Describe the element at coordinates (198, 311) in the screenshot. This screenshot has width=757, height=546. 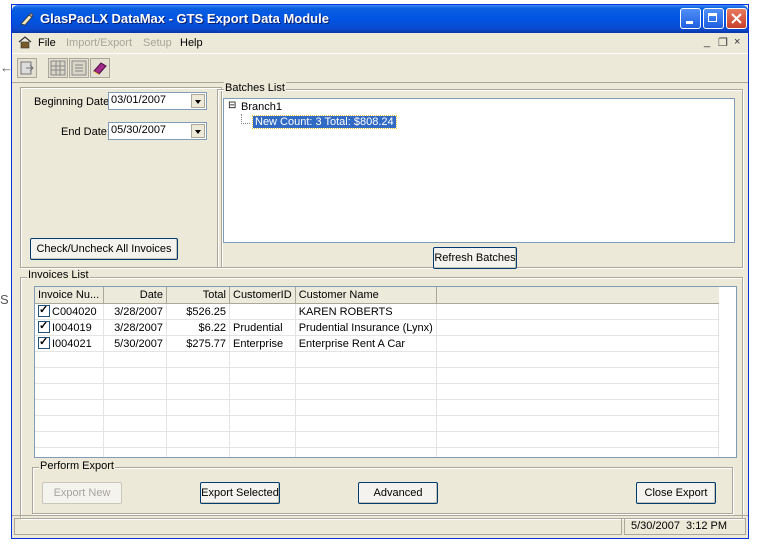
I see `invoice-total: $526.25` at that location.